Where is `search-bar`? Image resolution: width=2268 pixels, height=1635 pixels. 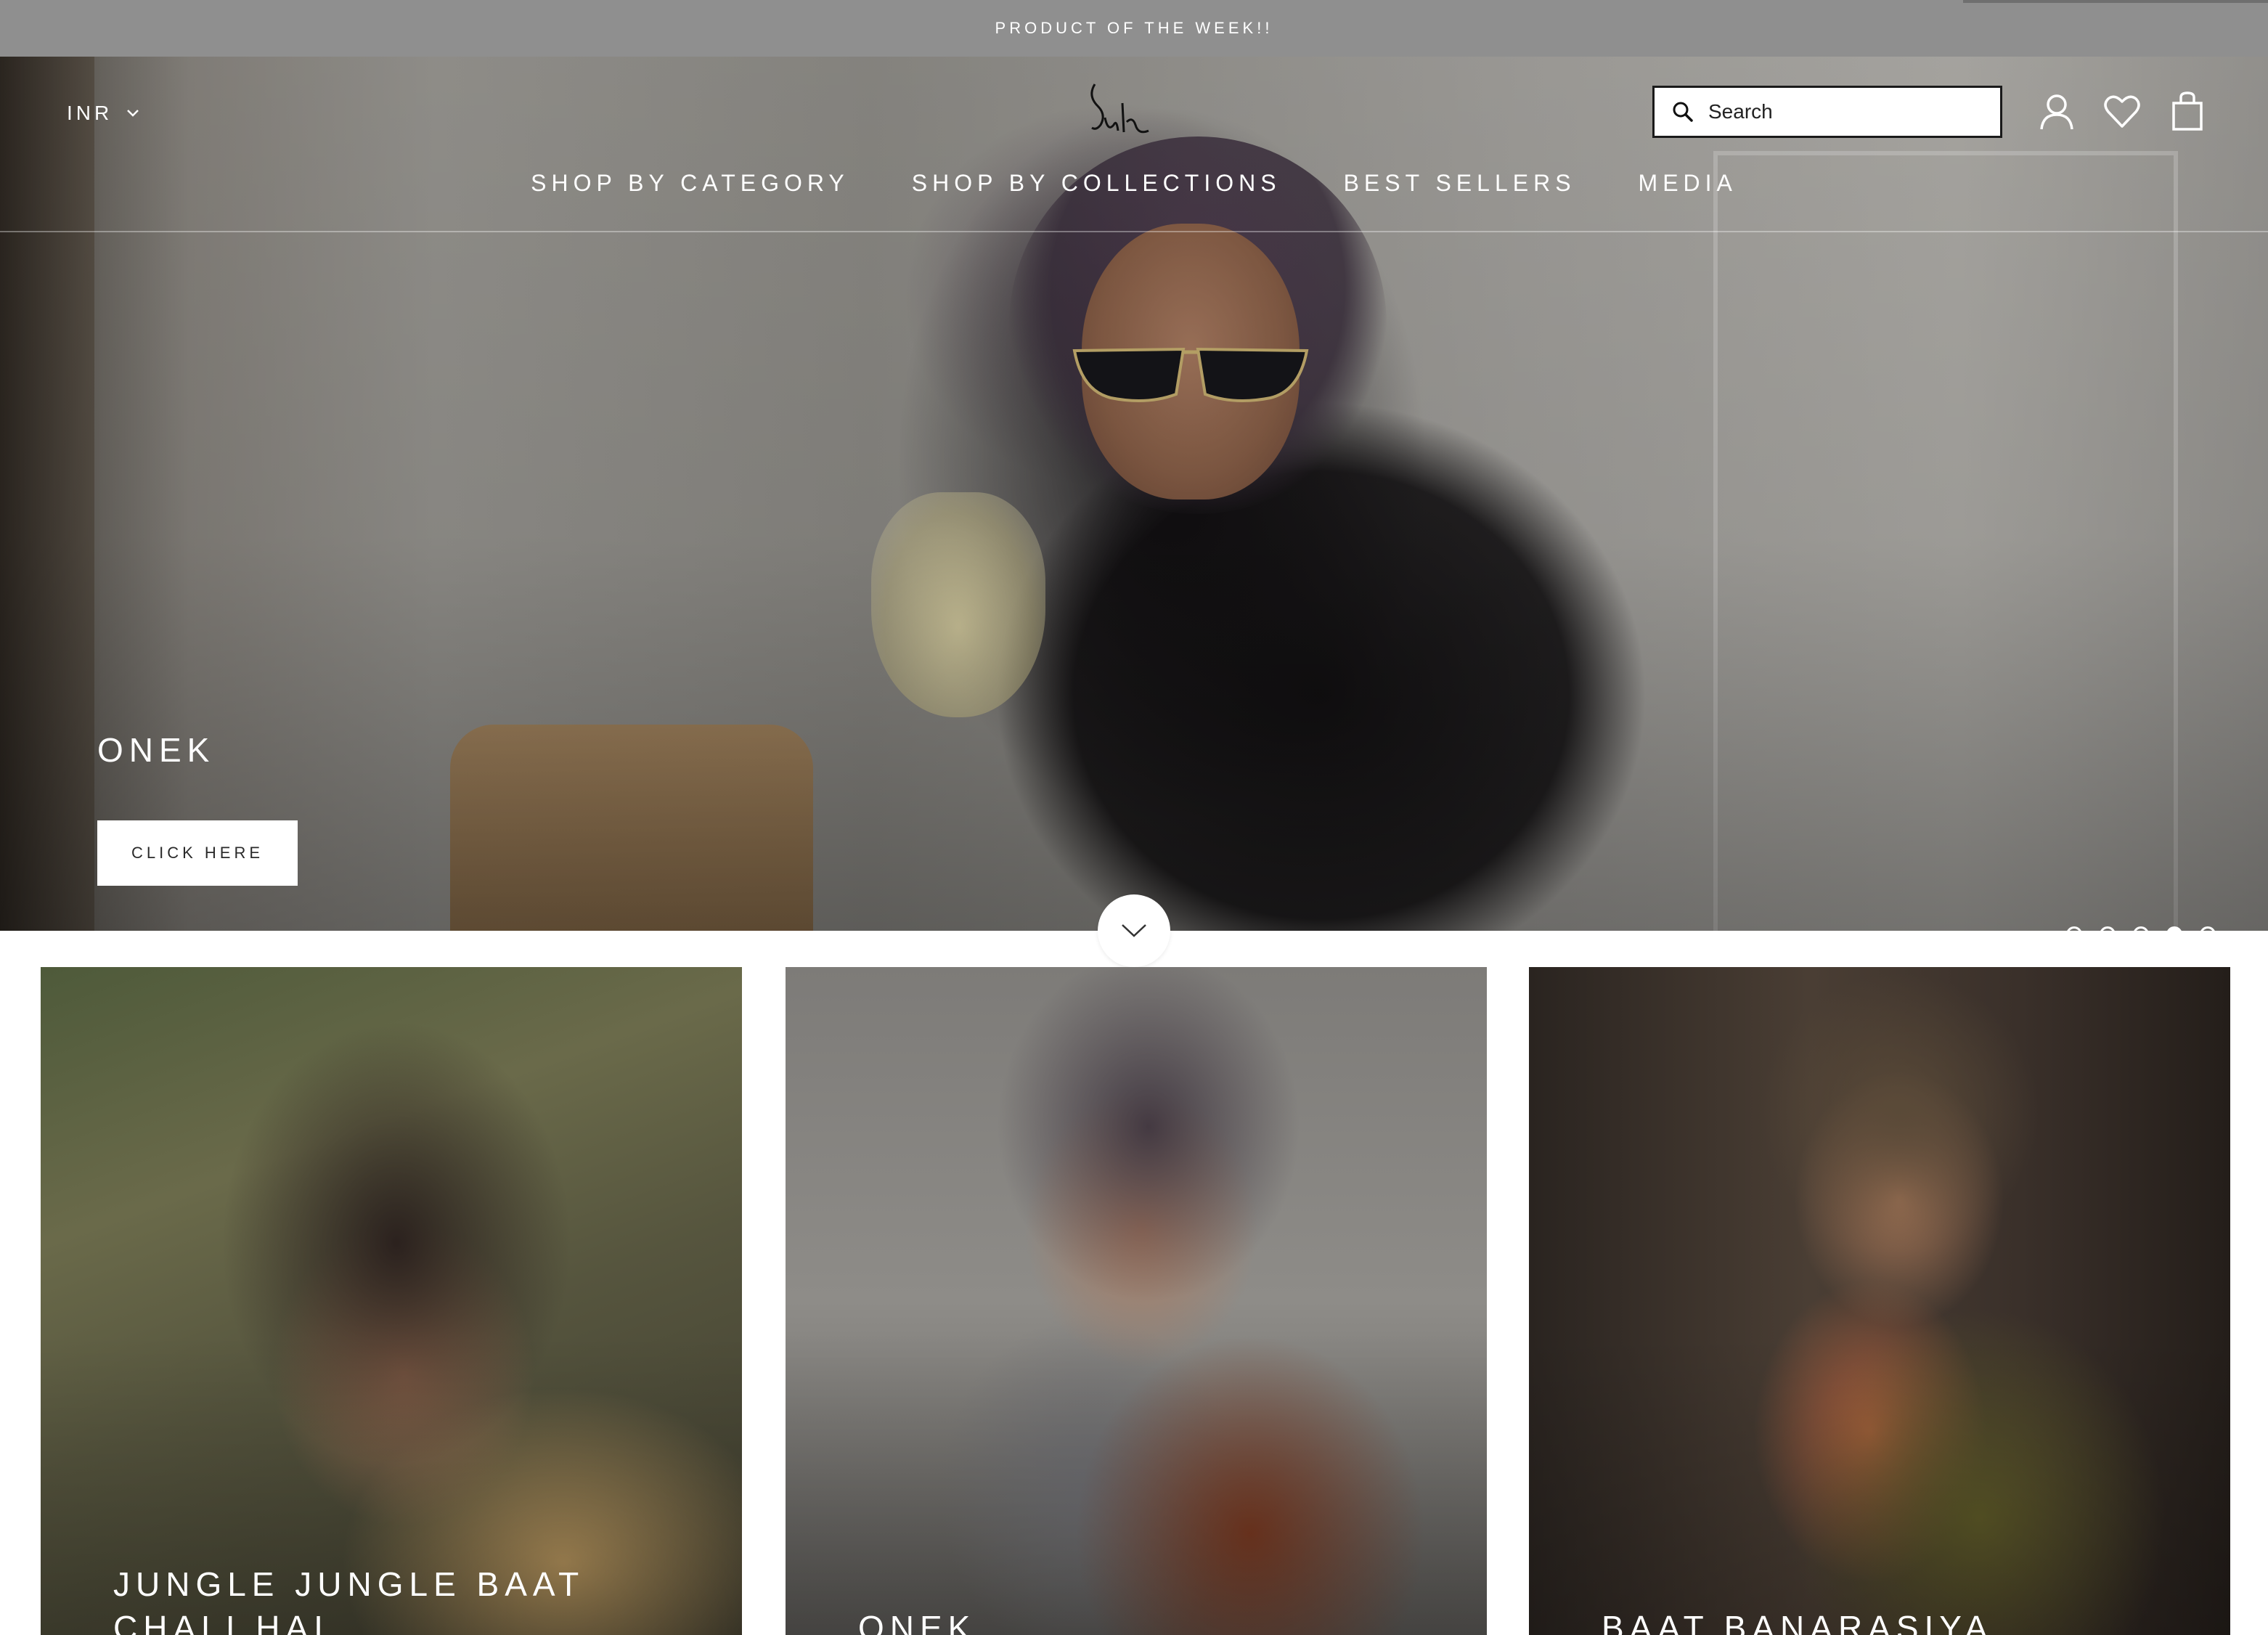 search-bar is located at coordinates (1827, 112).